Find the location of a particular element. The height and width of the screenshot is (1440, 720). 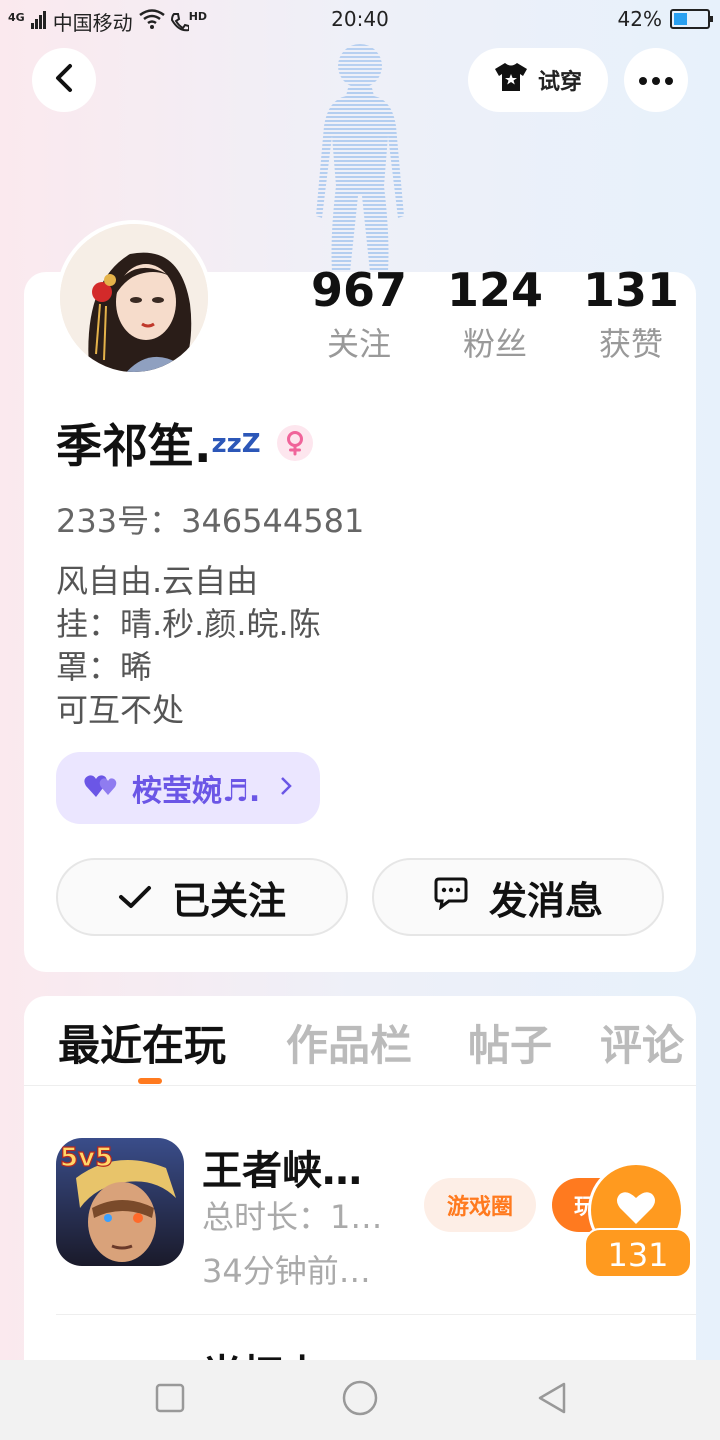

username: 季祁笙.zzZ is located at coordinates (158, 443).